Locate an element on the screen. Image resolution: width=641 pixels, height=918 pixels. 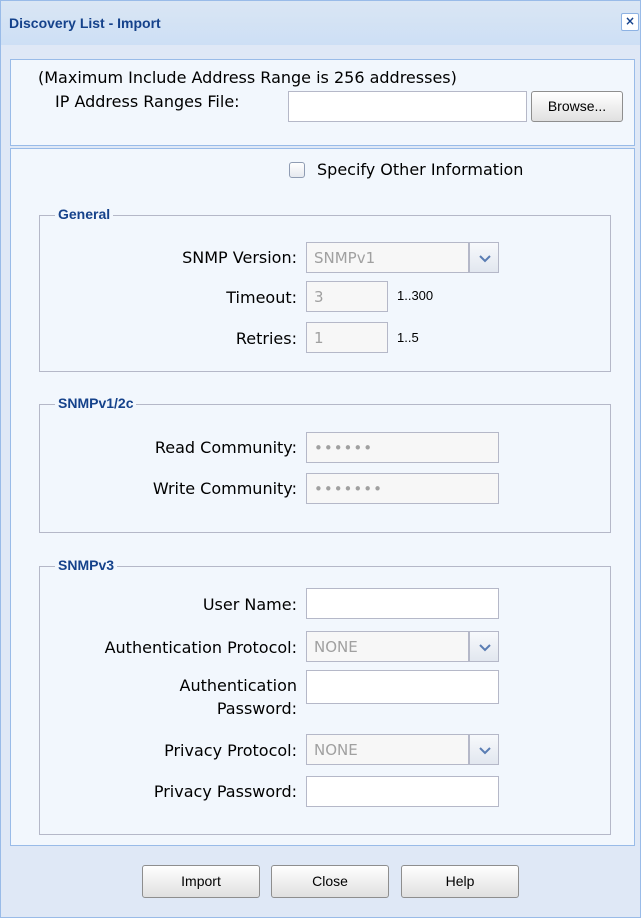
close-icon: × is located at coordinates (630, 22).